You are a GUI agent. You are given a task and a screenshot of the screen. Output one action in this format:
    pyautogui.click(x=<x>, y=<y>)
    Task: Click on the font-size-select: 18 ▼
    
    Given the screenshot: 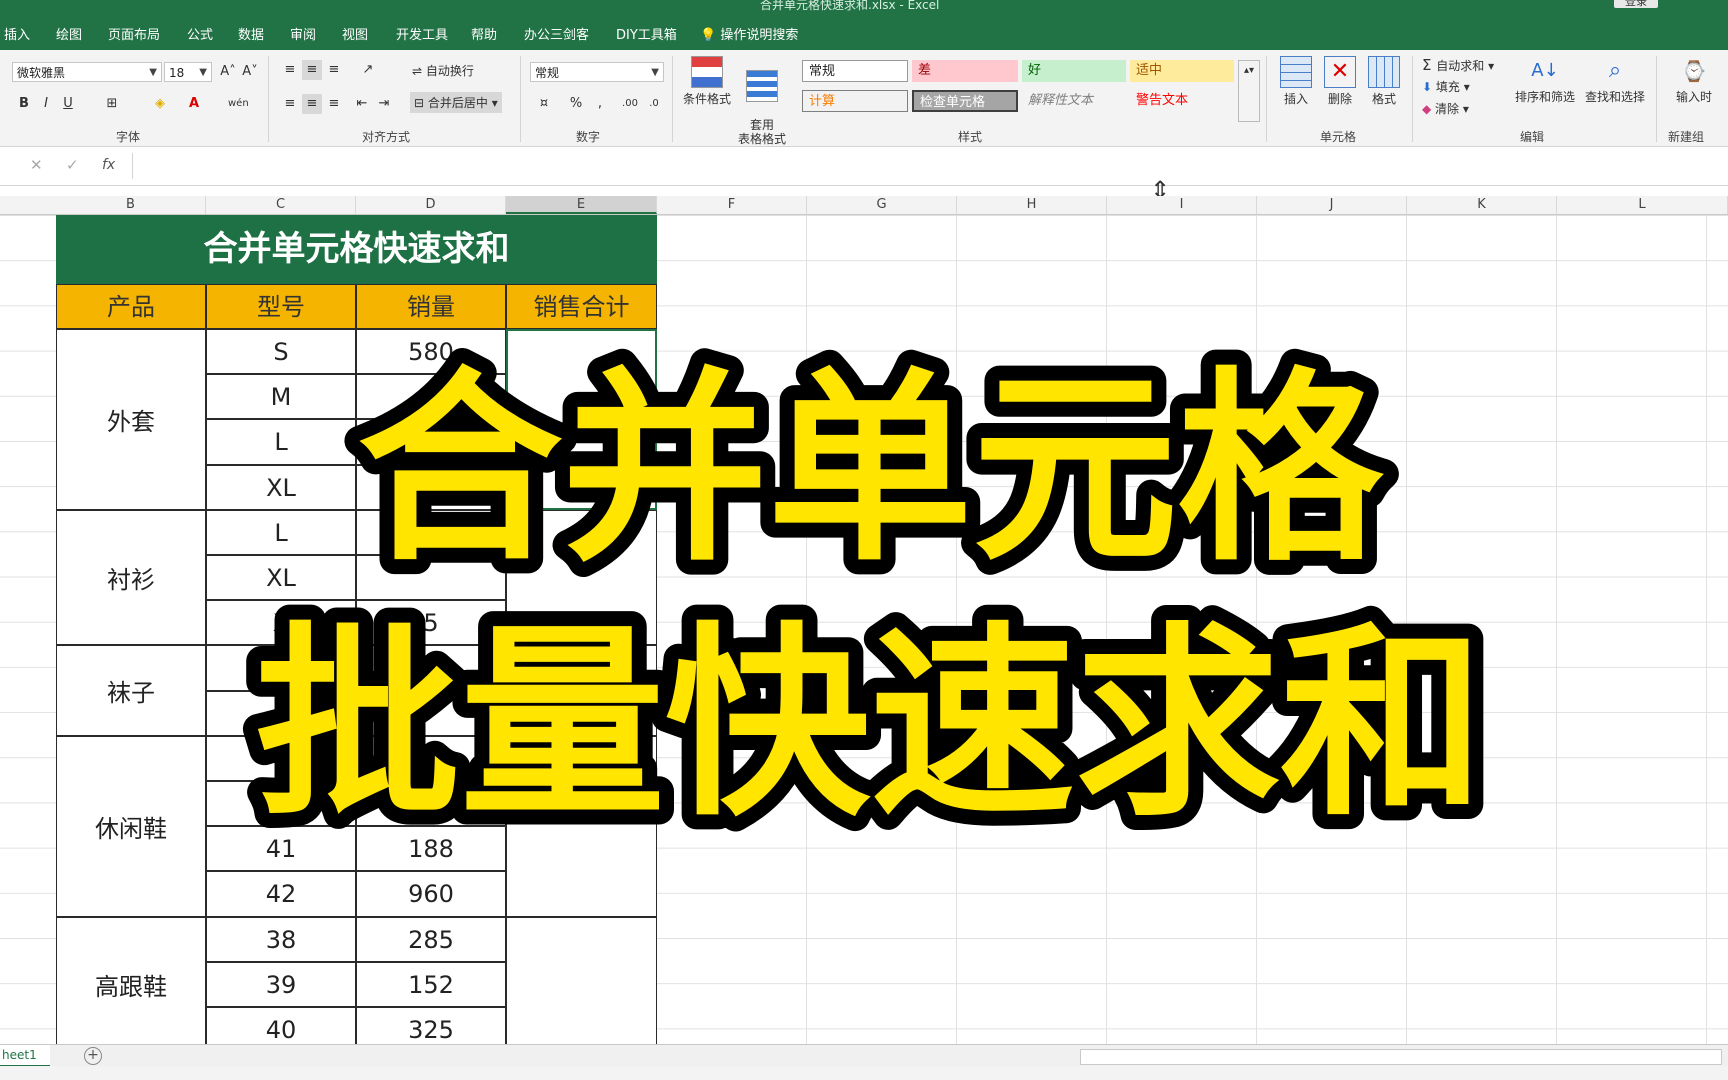 What is the action you would take?
    pyautogui.click(x=188, y=72)
    